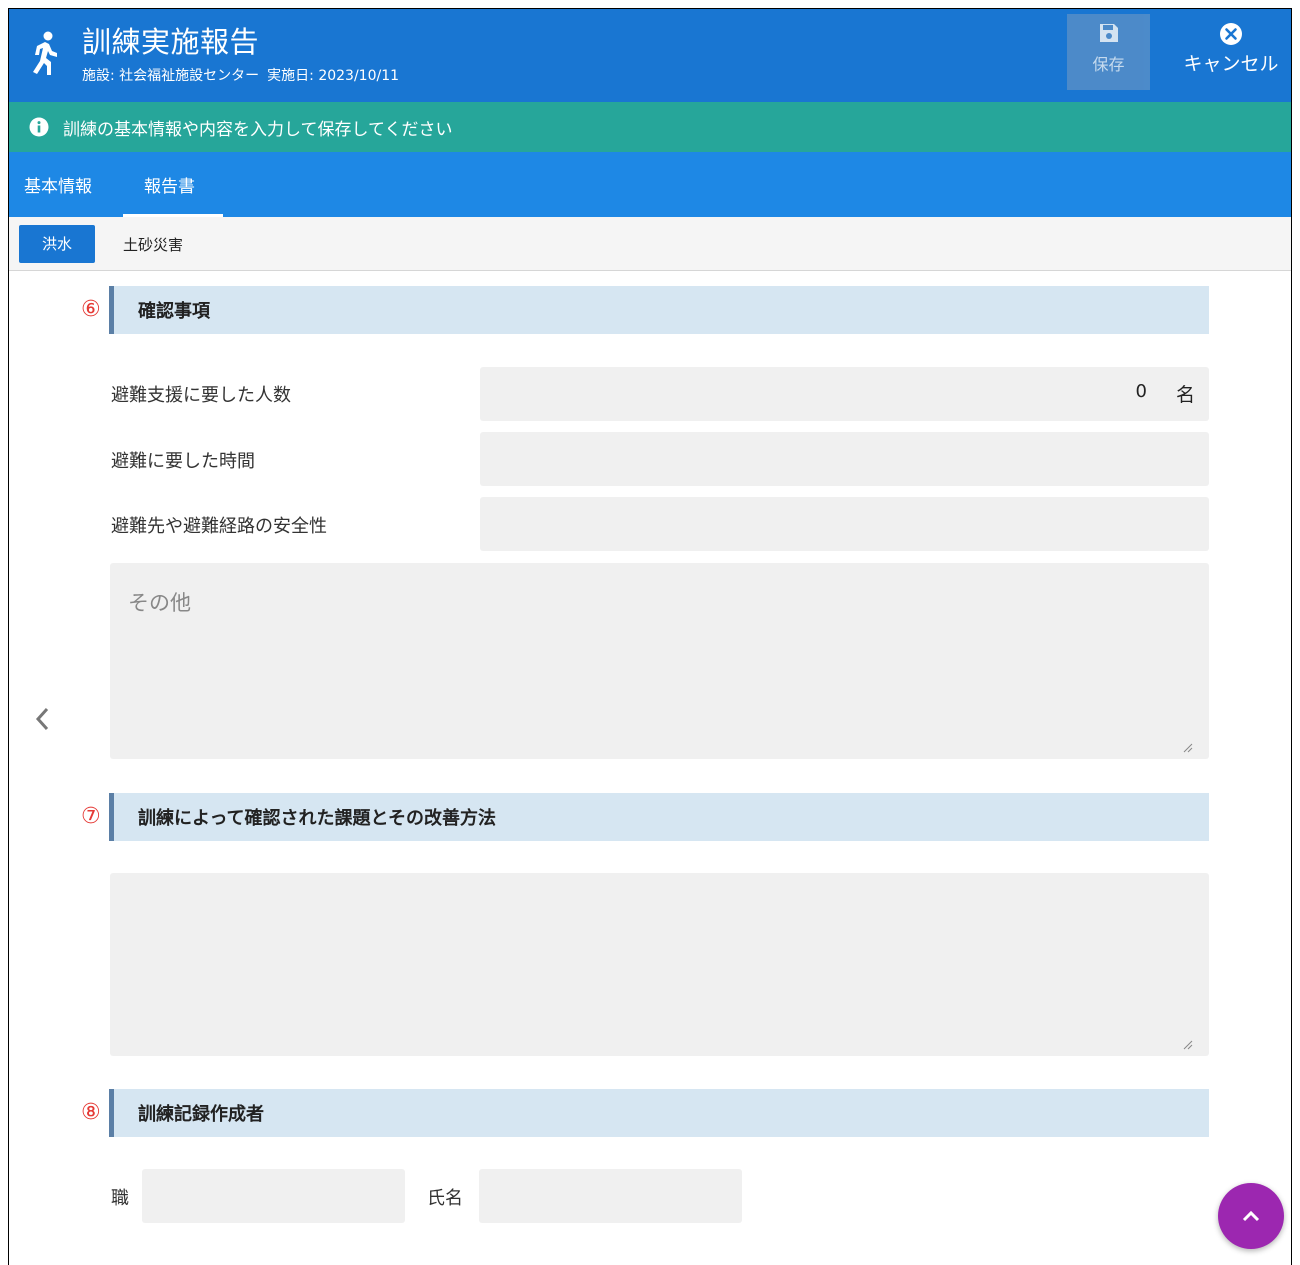 The height and width of the screenshot is (1265, 1300). I want to click on scroll-top-button, so click(1251, 1216).